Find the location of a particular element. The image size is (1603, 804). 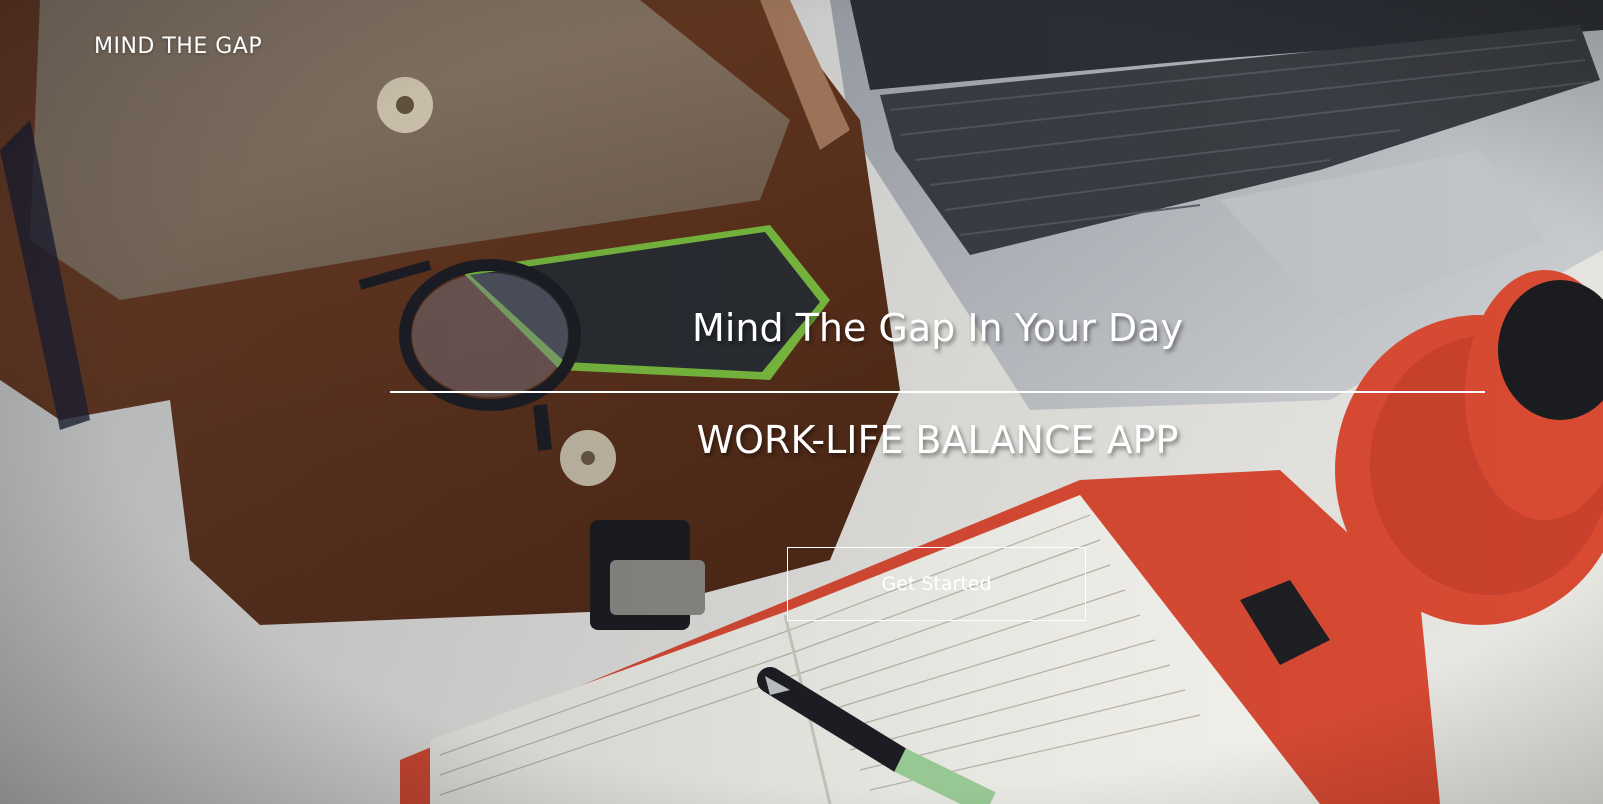

headline-divider is located at coordinates (937, 392).